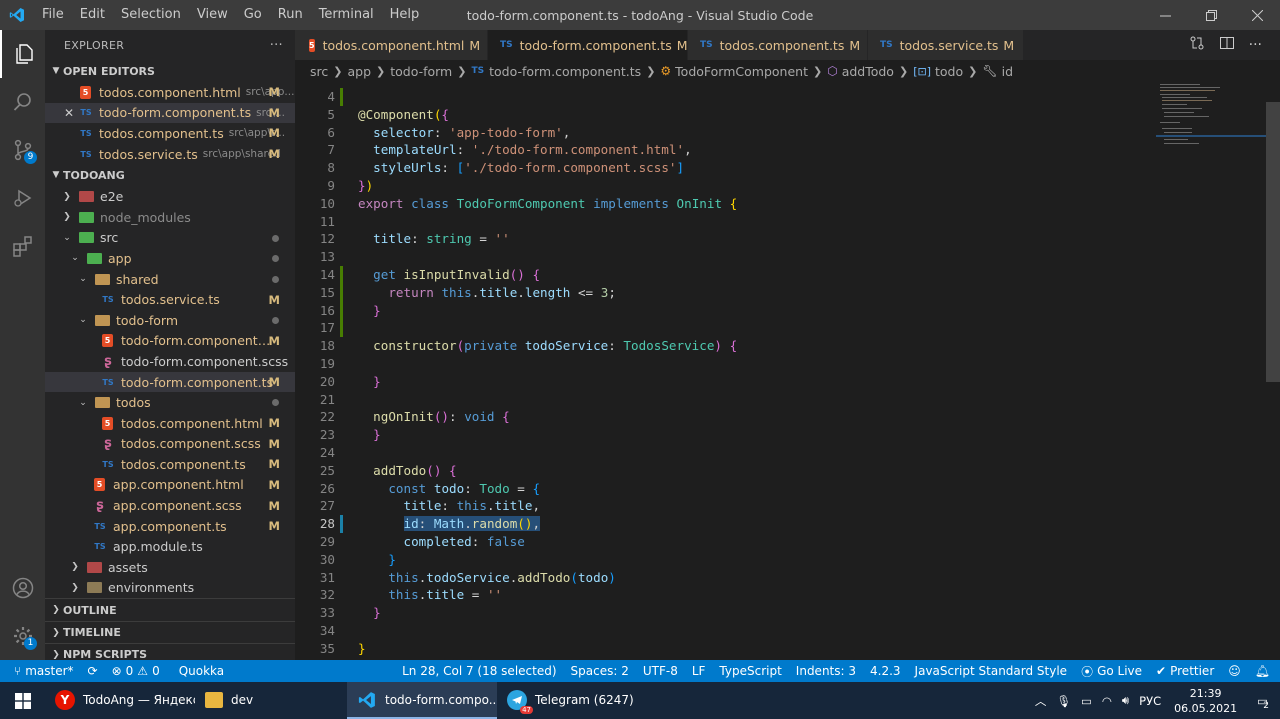 The height and width of the screenshot is (719, 1280). What do you see at coordinates (949, 71) in the screenshot?
I see `breadcrumb-item: todo` at bounding box center [949, 71].